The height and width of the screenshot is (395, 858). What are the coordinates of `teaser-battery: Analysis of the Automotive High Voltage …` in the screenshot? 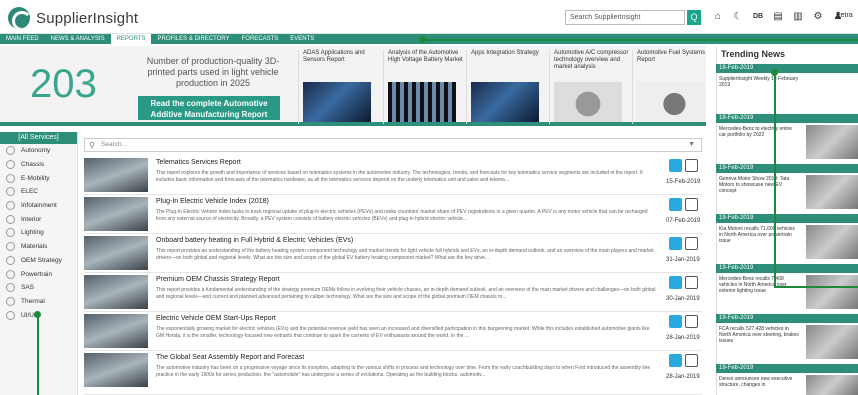 It's located at (423, 87).